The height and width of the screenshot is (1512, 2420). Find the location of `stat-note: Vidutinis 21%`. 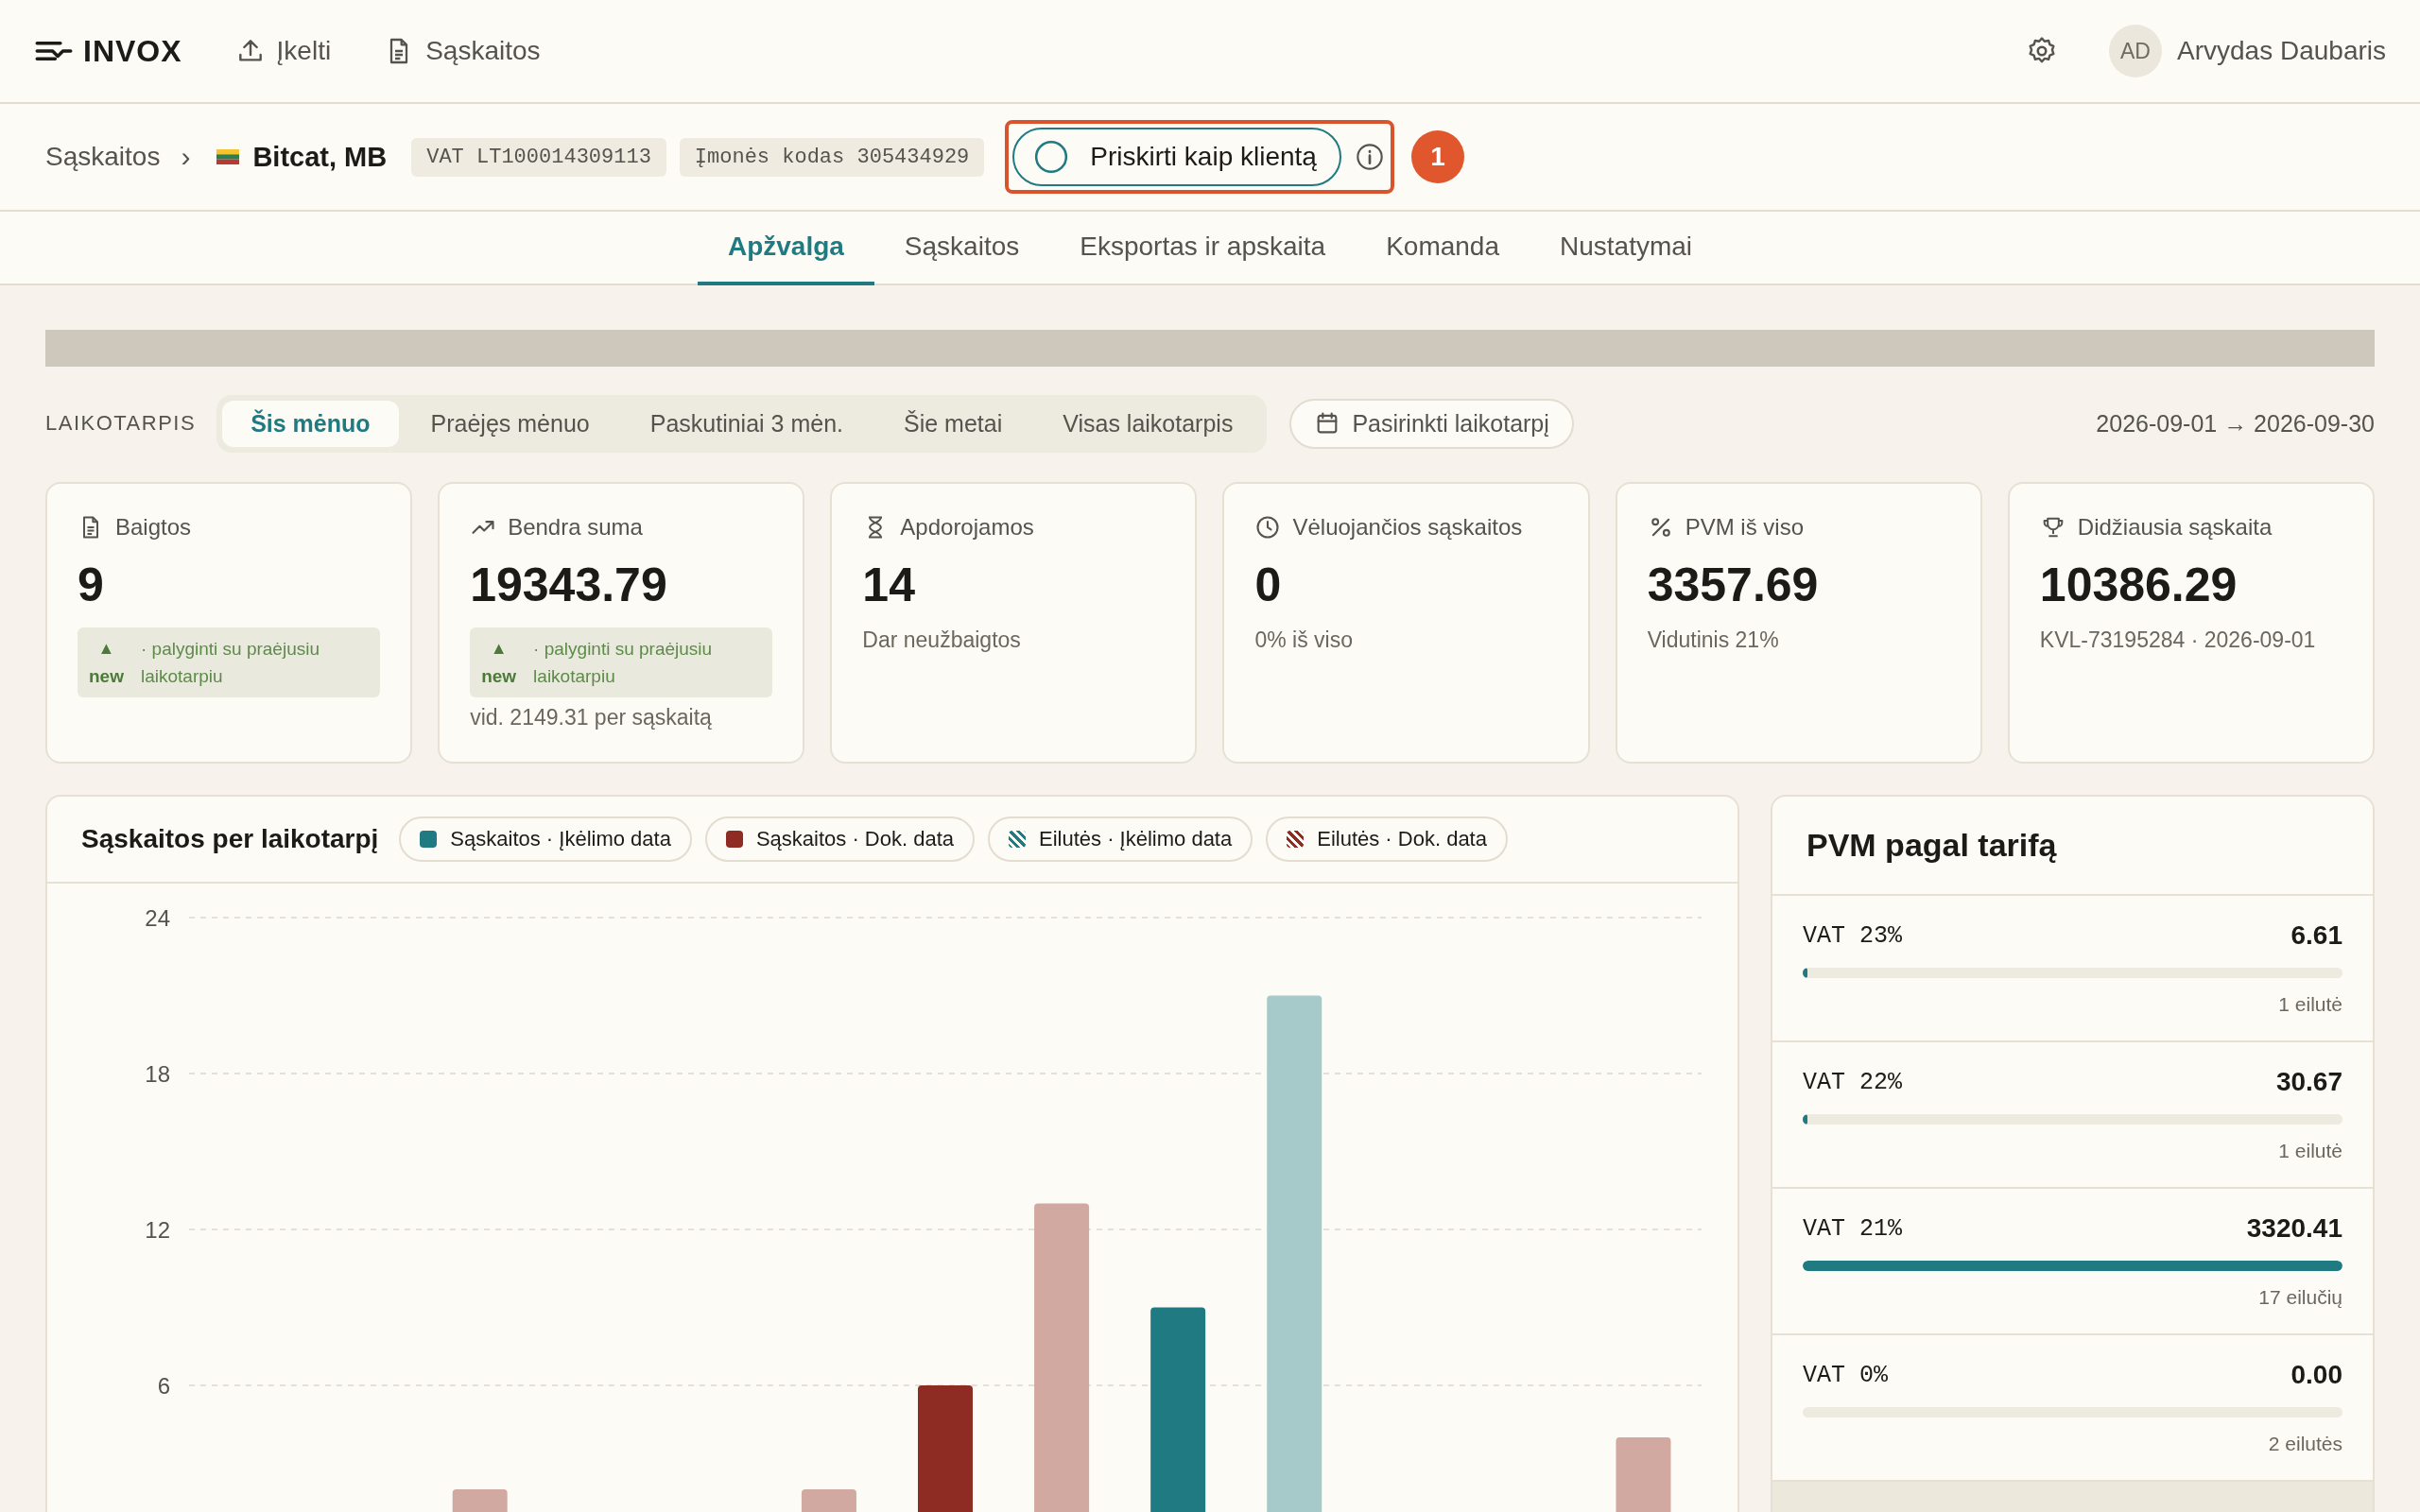

stat-note: Vidutinis 21% is located at coordinates (1713, 640).